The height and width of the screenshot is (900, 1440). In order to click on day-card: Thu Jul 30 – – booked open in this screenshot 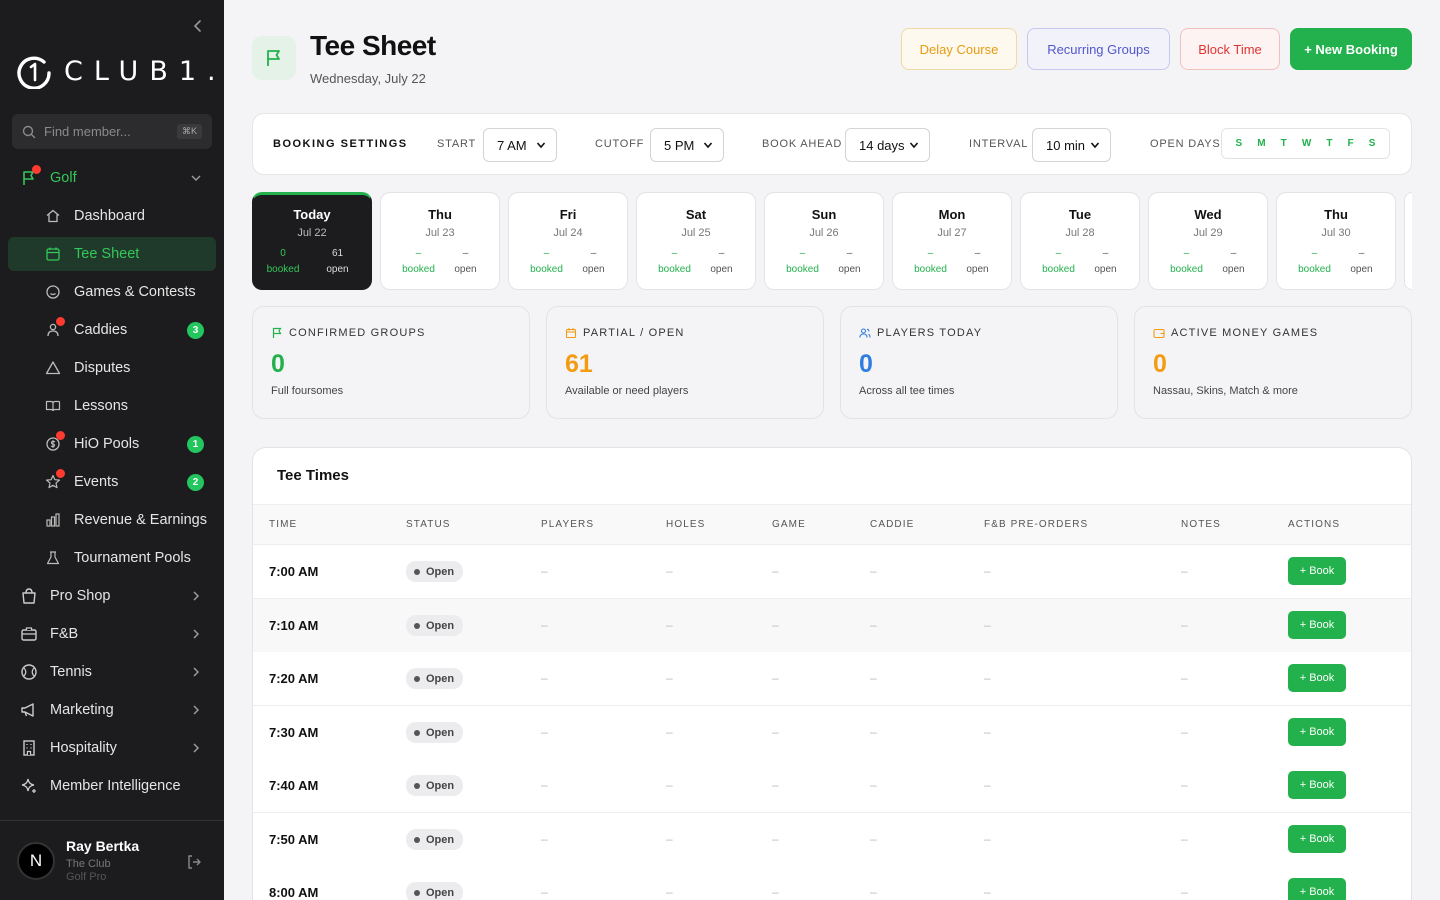, I will do `click(1336, 241)`.